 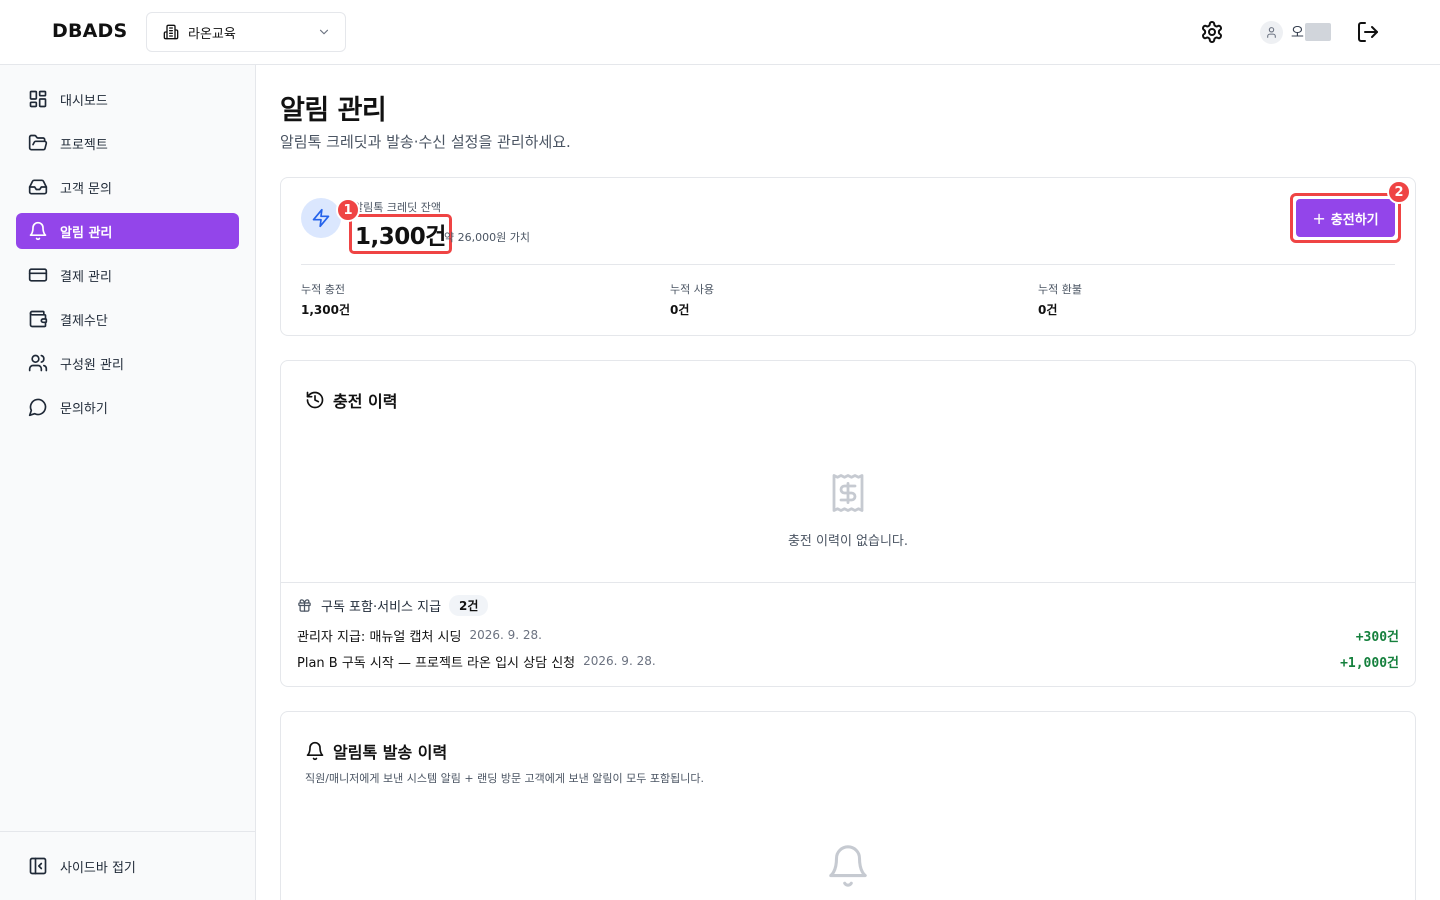 I want to click on divider, so click(x=848, y=264).